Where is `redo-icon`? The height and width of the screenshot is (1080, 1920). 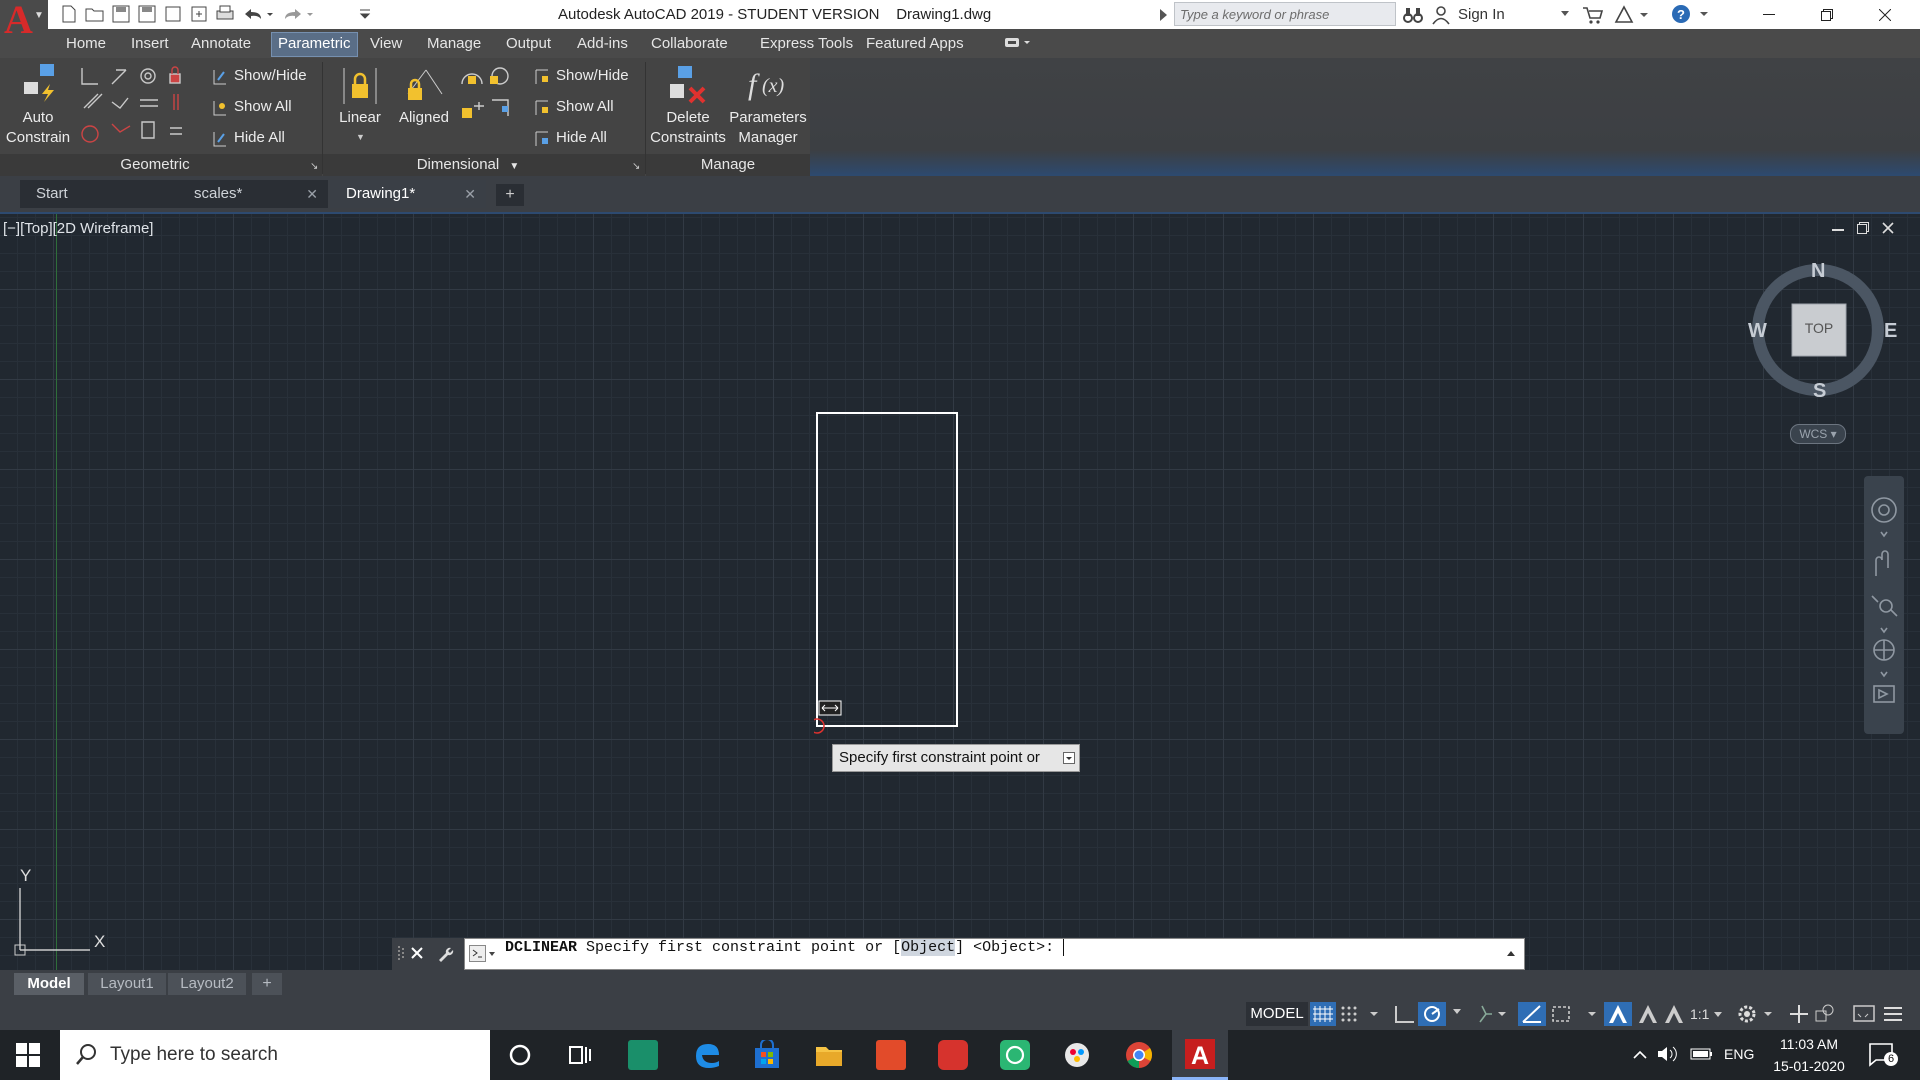
redo-icon is located at coordinates (298, 14).